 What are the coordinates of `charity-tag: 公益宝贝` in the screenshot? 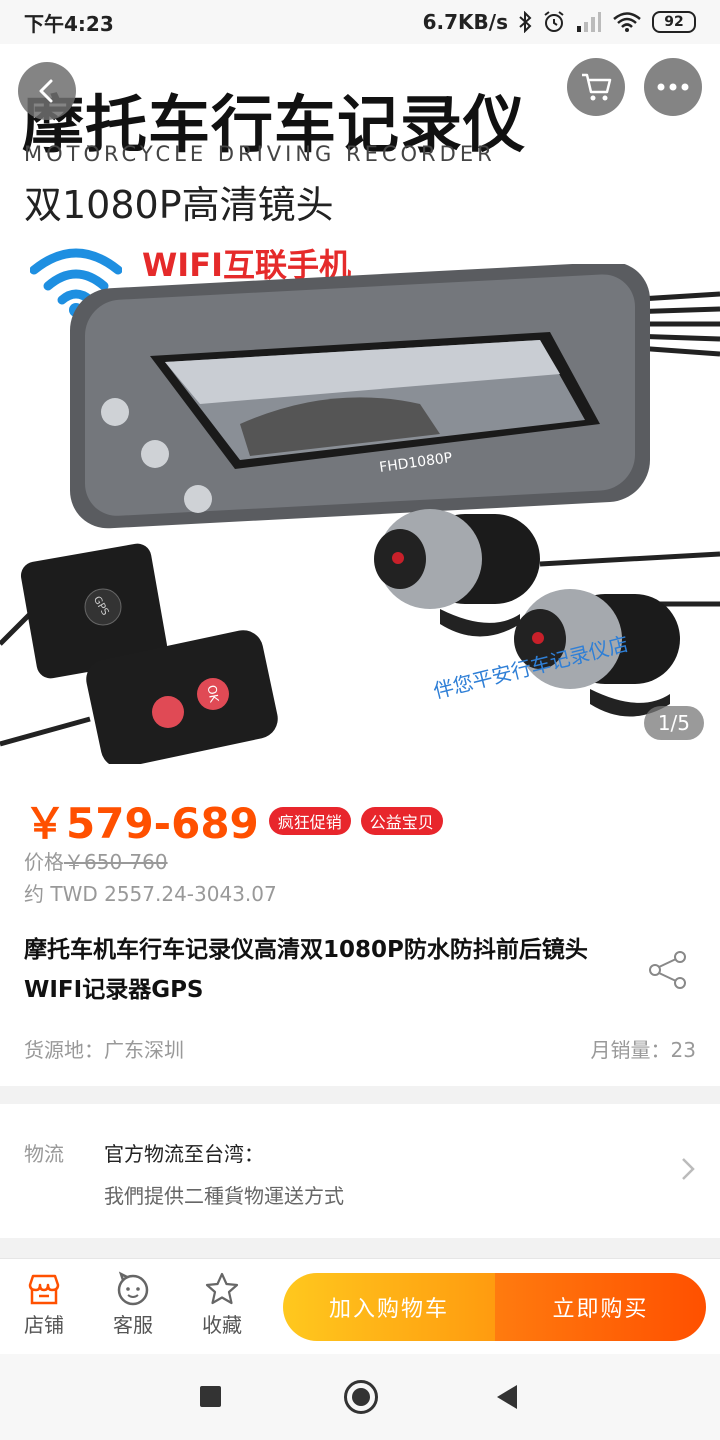 It's located at (401, 820).